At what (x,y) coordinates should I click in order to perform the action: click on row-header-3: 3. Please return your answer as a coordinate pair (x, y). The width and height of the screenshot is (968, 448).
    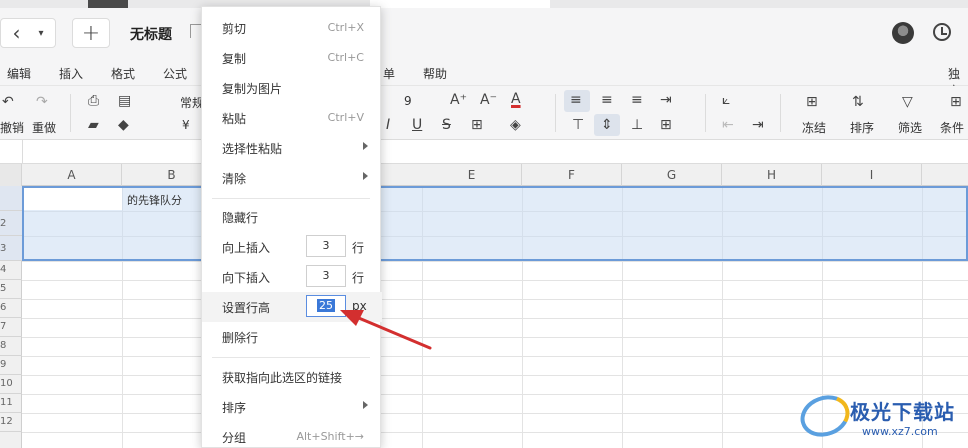
    Looking at the image, I should click on (11, 248).